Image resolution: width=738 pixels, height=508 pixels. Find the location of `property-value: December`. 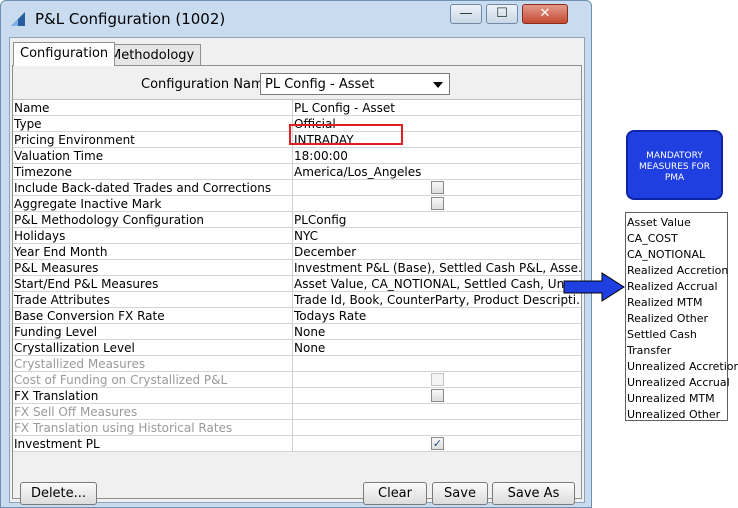

property-value: December is located at coordinates (437, 252).